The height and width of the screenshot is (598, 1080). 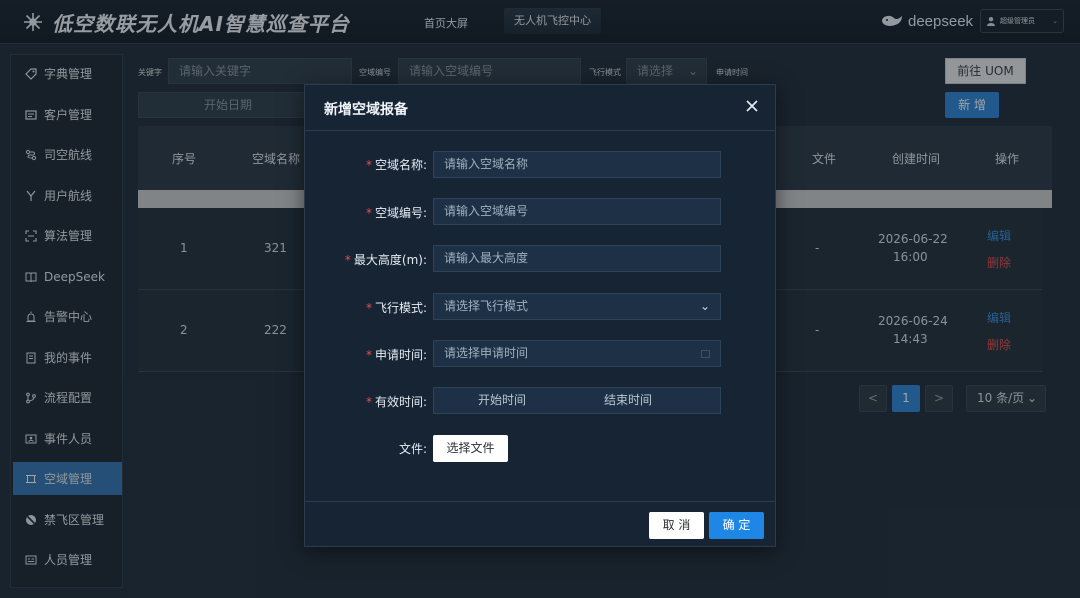 What do you see at coordinates (486, 353) in the screenshot?
I see `apply-time-picker-value: 请选择申请时间` at bounding box center [486, 353].